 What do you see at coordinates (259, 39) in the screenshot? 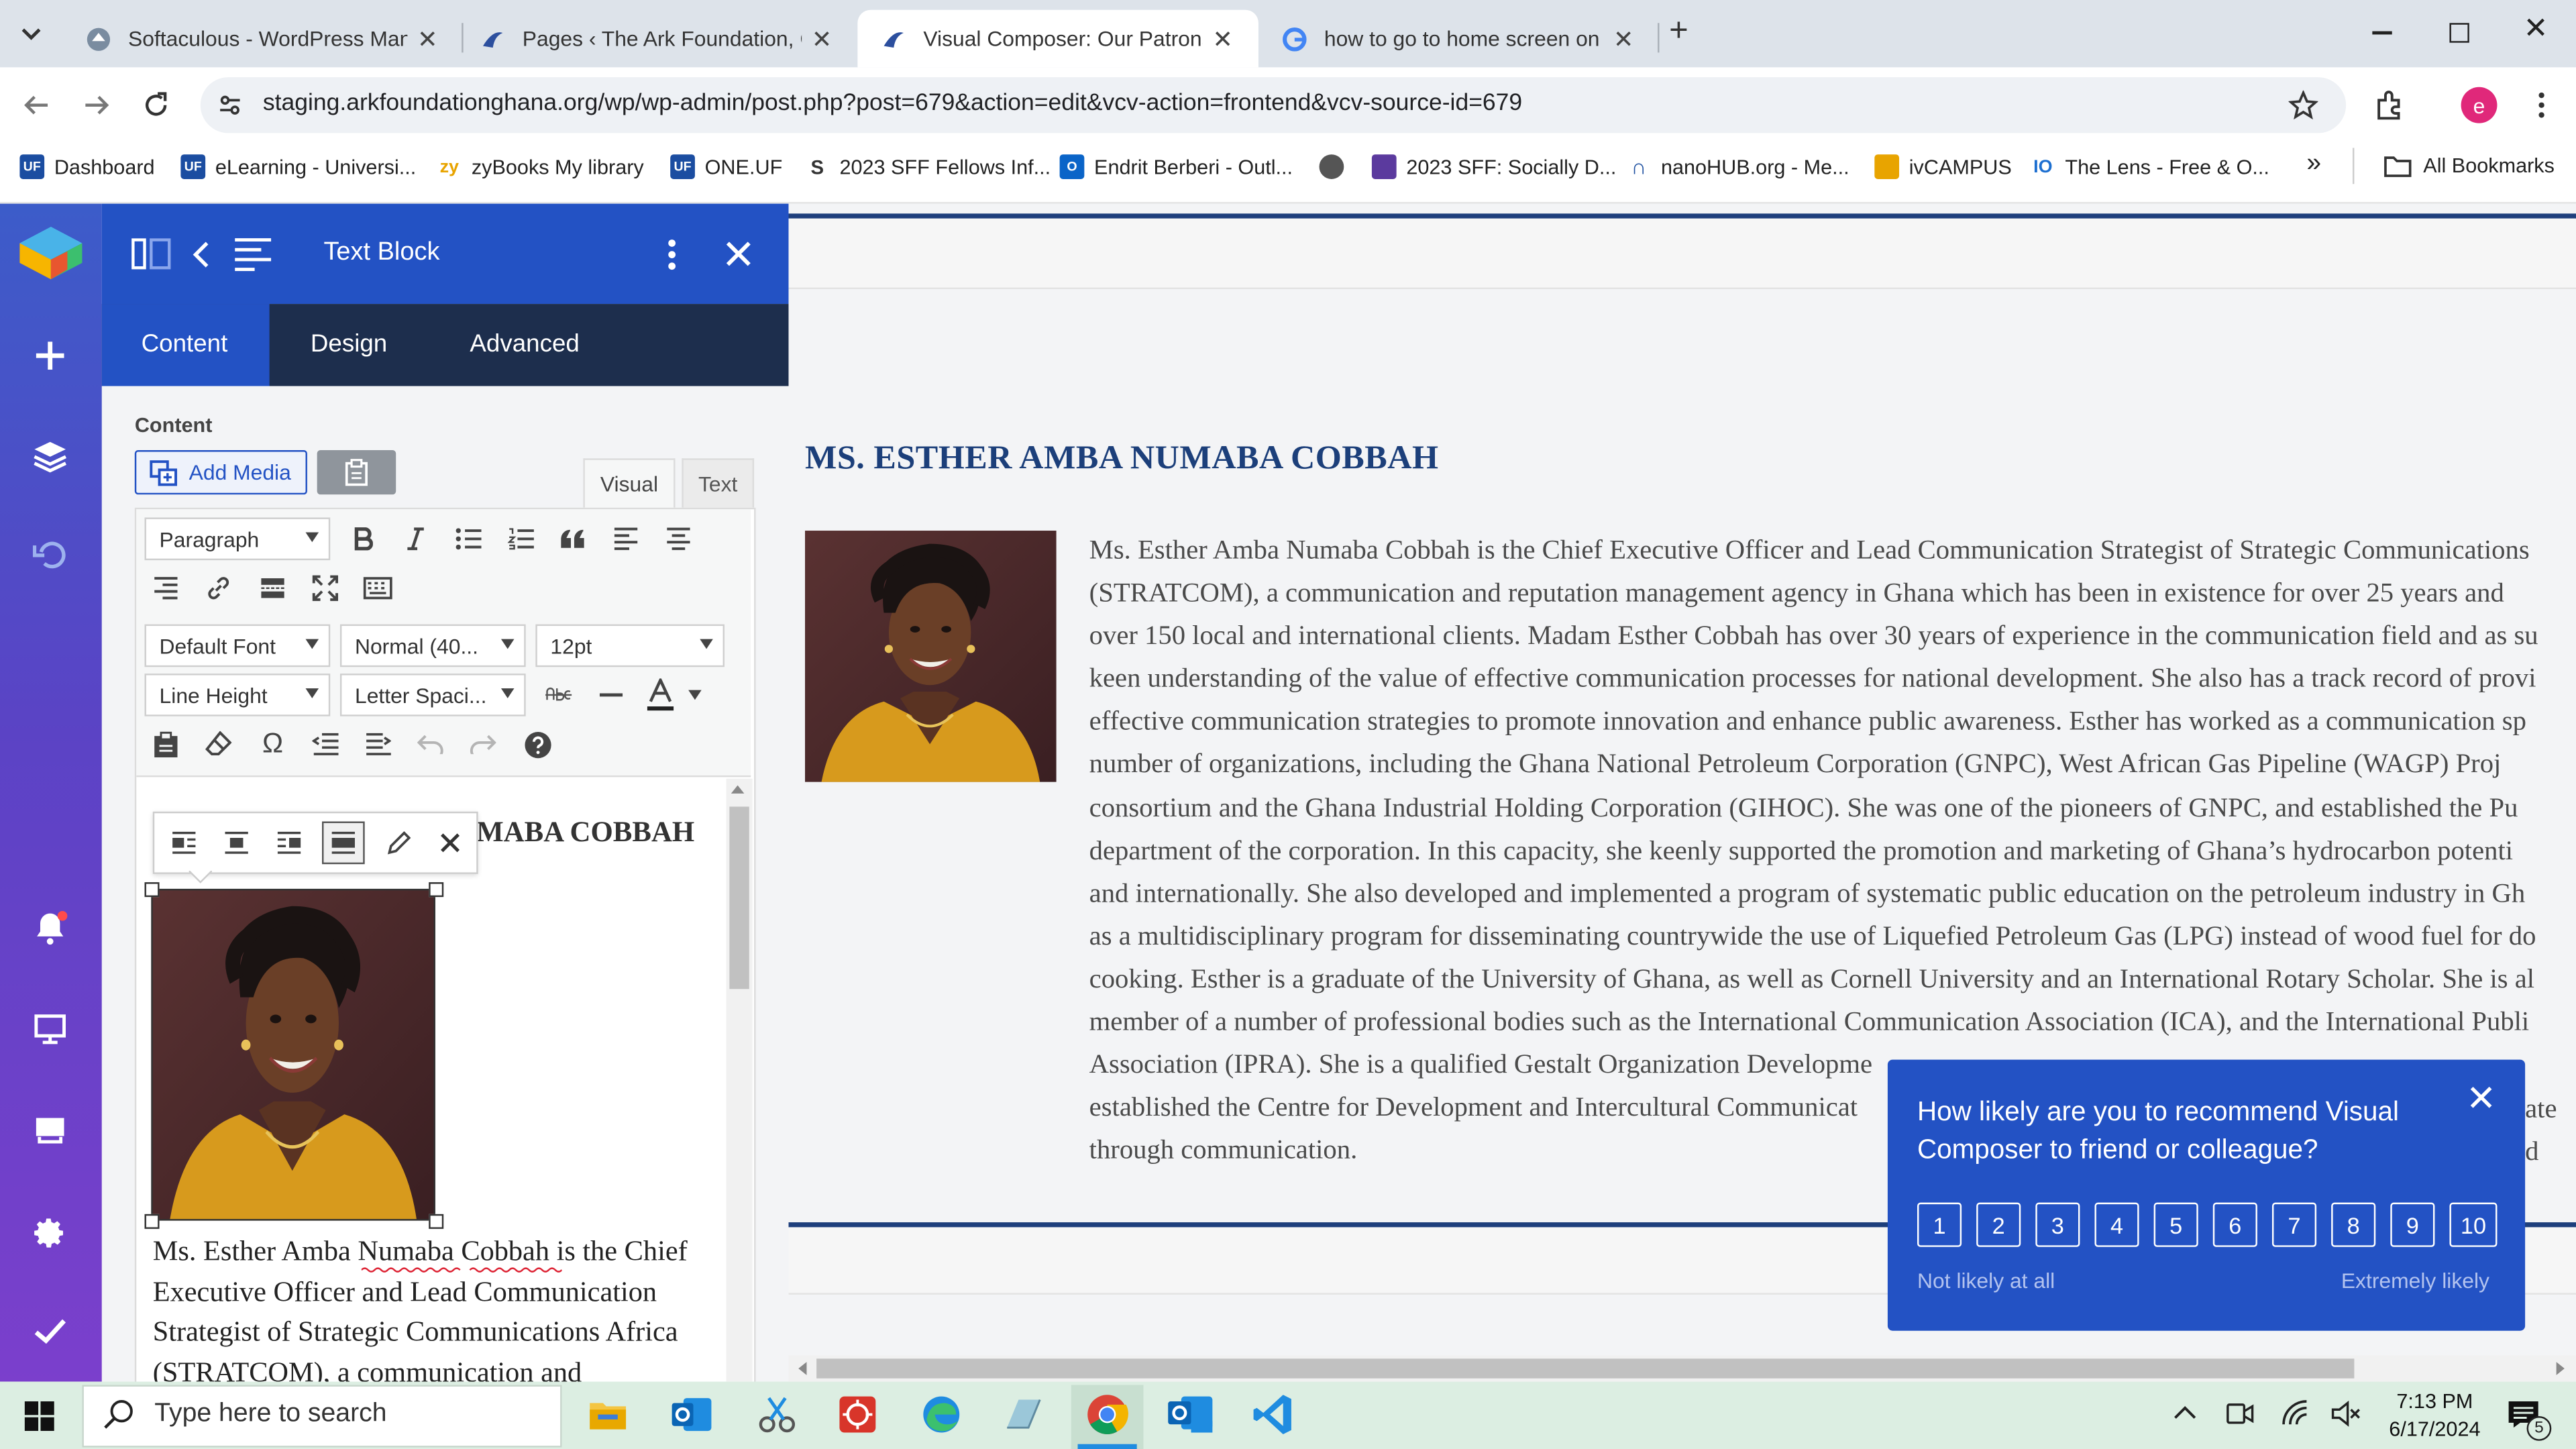
I see `tab-softaculous: Softaculous - WordPress Manag ✕` at bounding box center [259, 39].